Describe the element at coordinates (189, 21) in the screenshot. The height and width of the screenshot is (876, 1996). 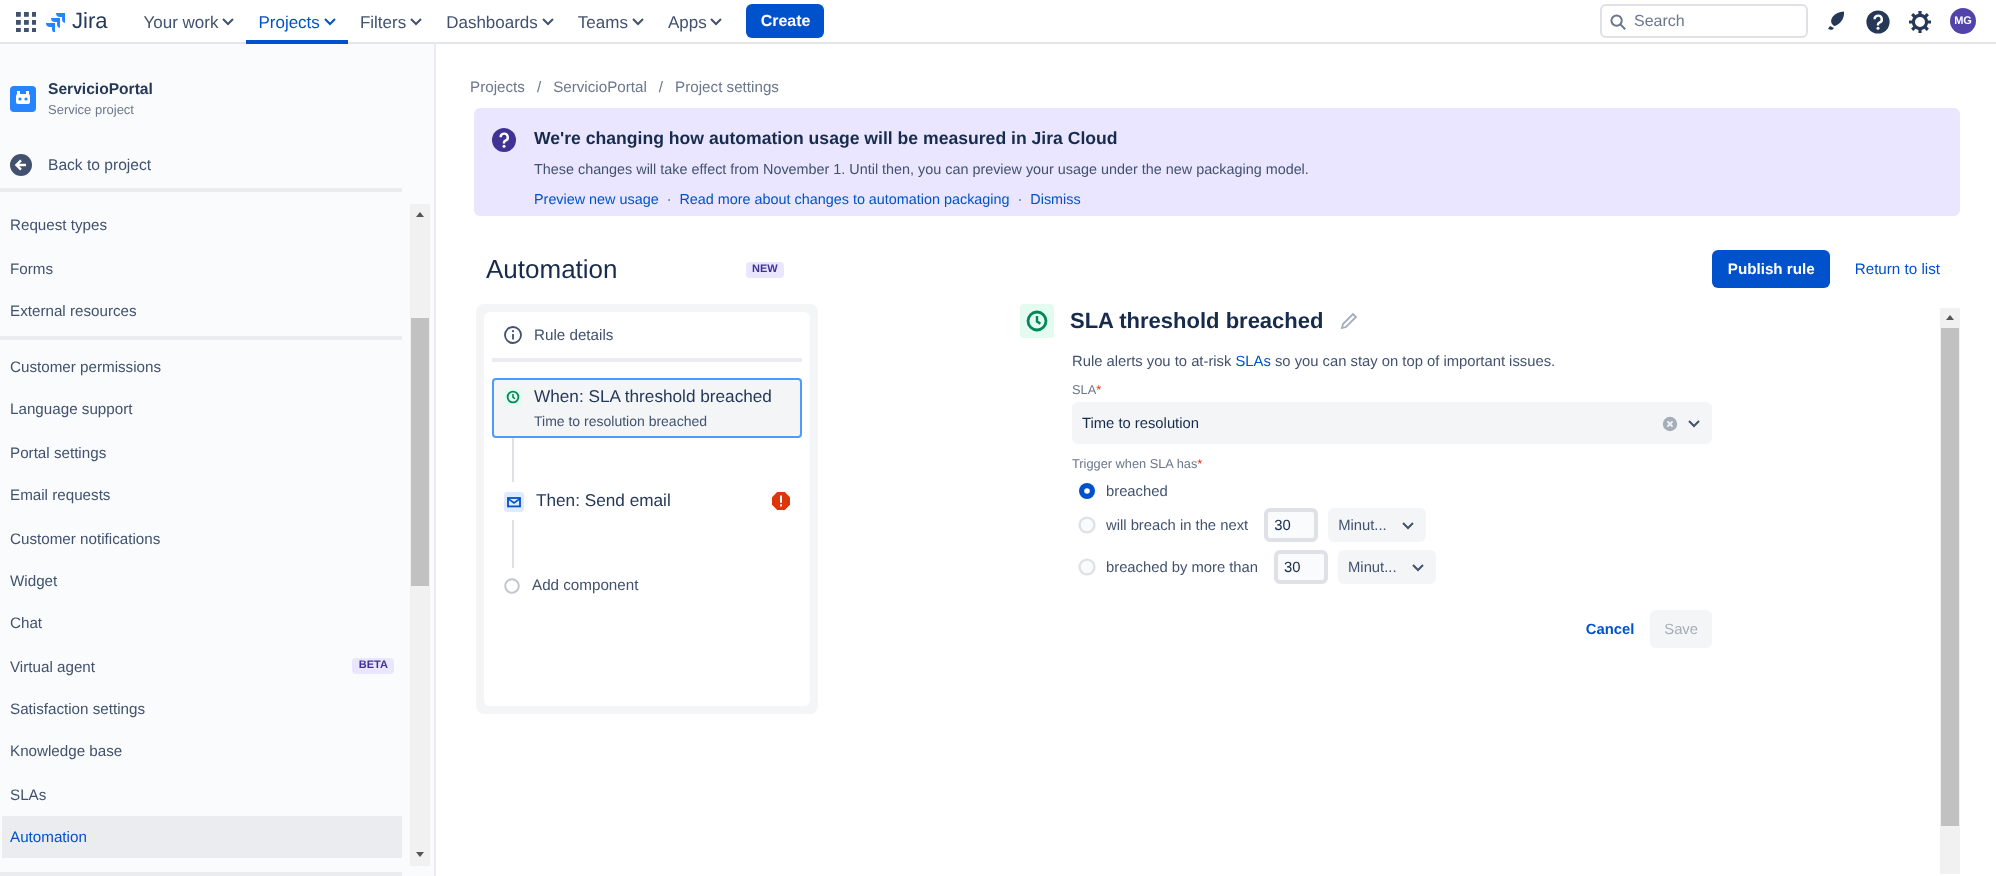
I see `nav-menu: Your work` at that location.